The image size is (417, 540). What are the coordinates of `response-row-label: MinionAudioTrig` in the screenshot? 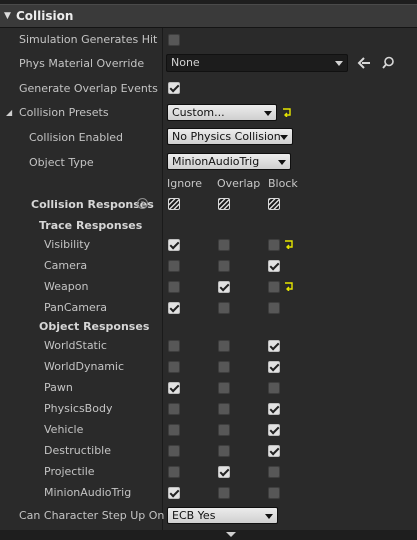 It's located at (88, 492).